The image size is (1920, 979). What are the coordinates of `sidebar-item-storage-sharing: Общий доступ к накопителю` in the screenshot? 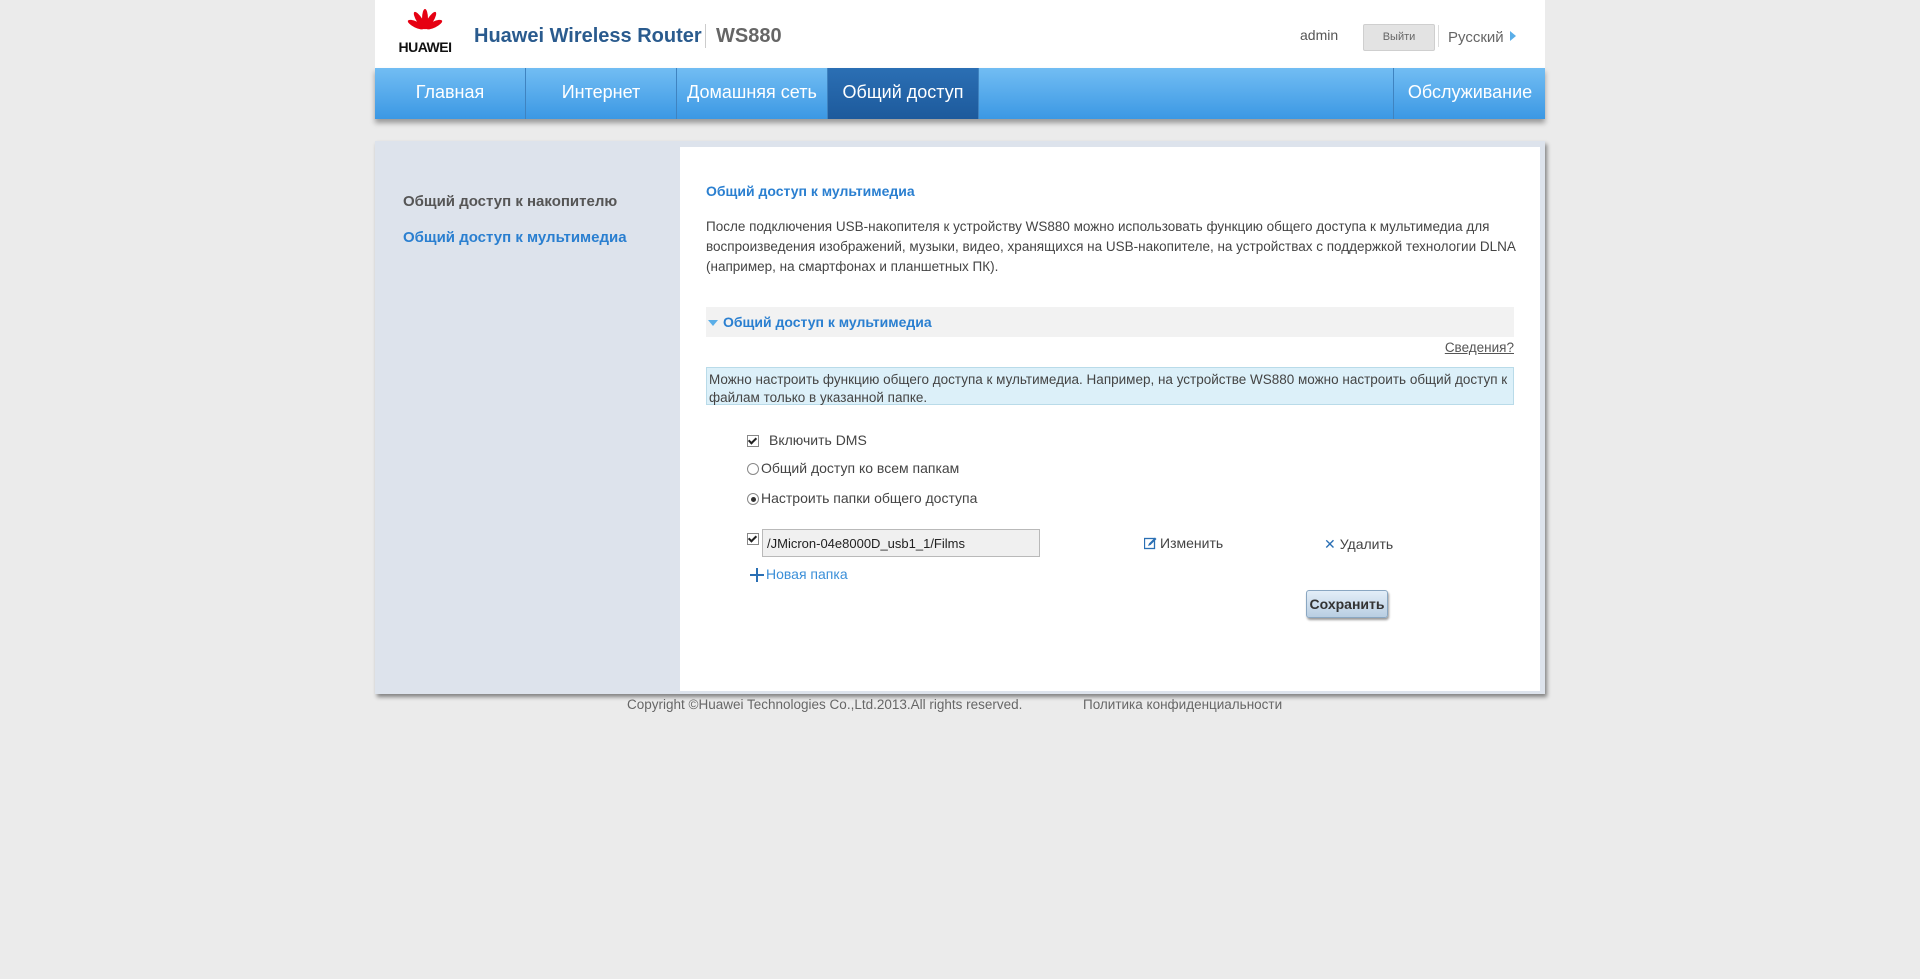 It's located at (510, 201).